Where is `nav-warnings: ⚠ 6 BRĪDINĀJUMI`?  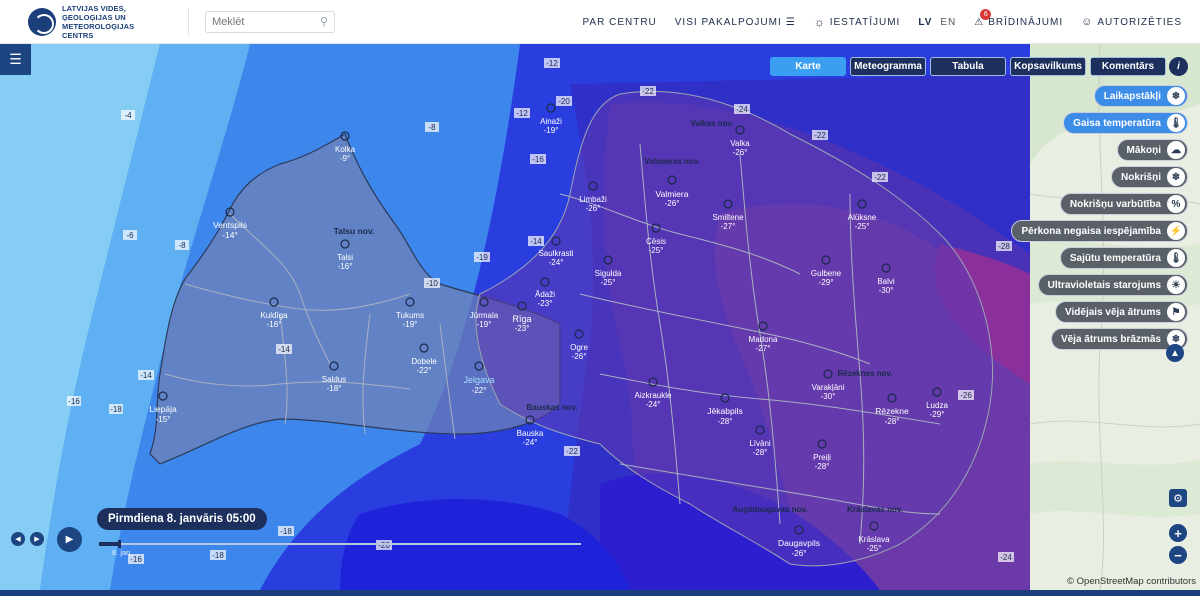 nav-warnings: ⚠ 6 BRĪDINĀJUMI is located at coordinates (1018, 18).